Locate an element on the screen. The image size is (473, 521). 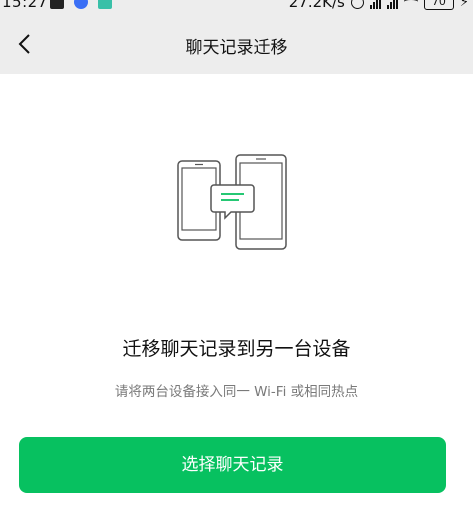
page-title: 聊天记录迁移 is located at coordinates (236, 48).